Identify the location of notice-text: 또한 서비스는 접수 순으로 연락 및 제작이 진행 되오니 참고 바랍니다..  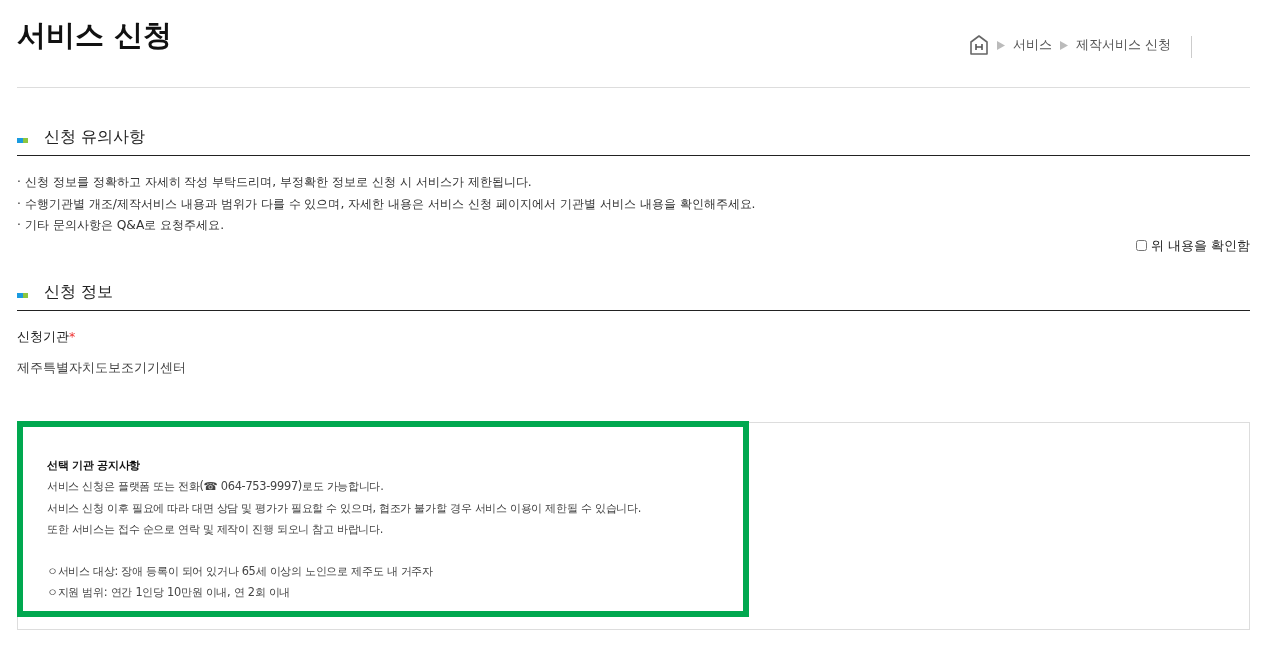
(216, 530).